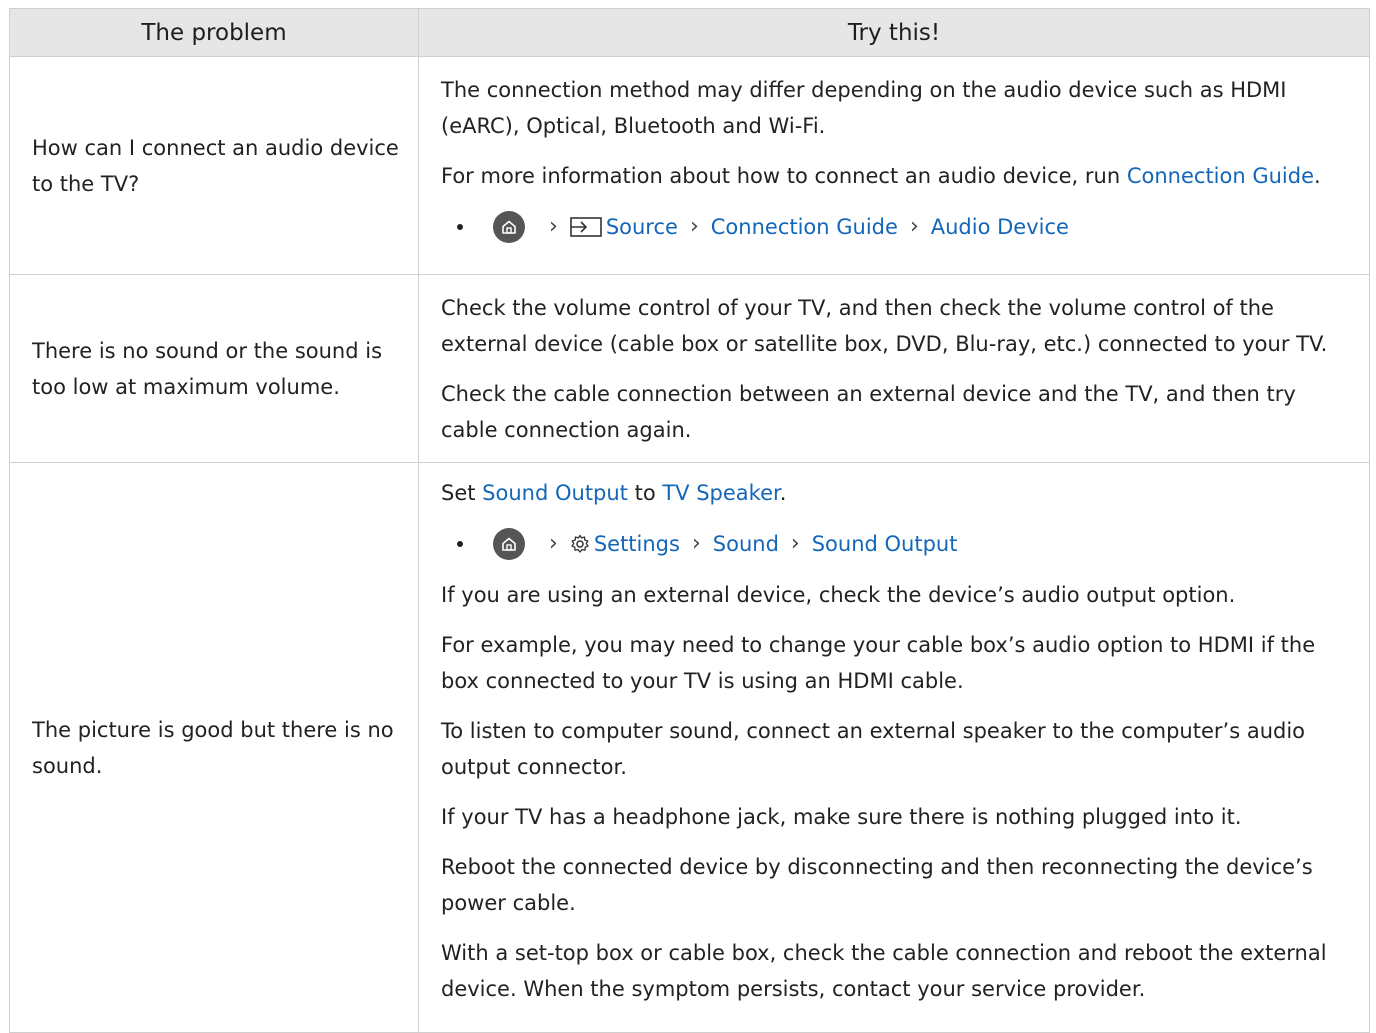 The image size is (1376, 1033). What do you see at coordinates (580, 544) in the screenshot?
I see `settings-icon` at bounding box center [580, 544].